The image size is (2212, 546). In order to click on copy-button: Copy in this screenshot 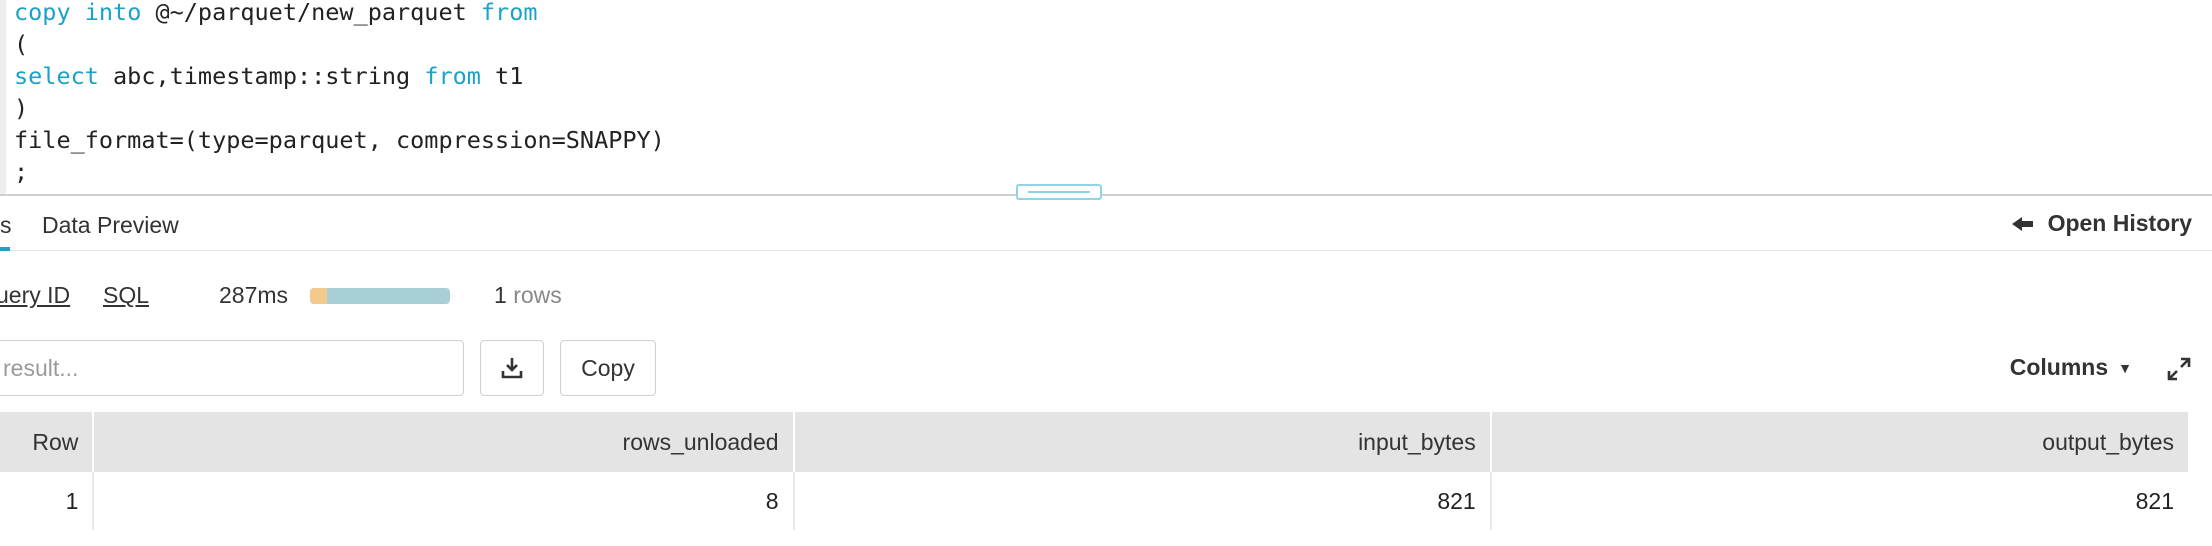, I will do `click(608, 368)`.